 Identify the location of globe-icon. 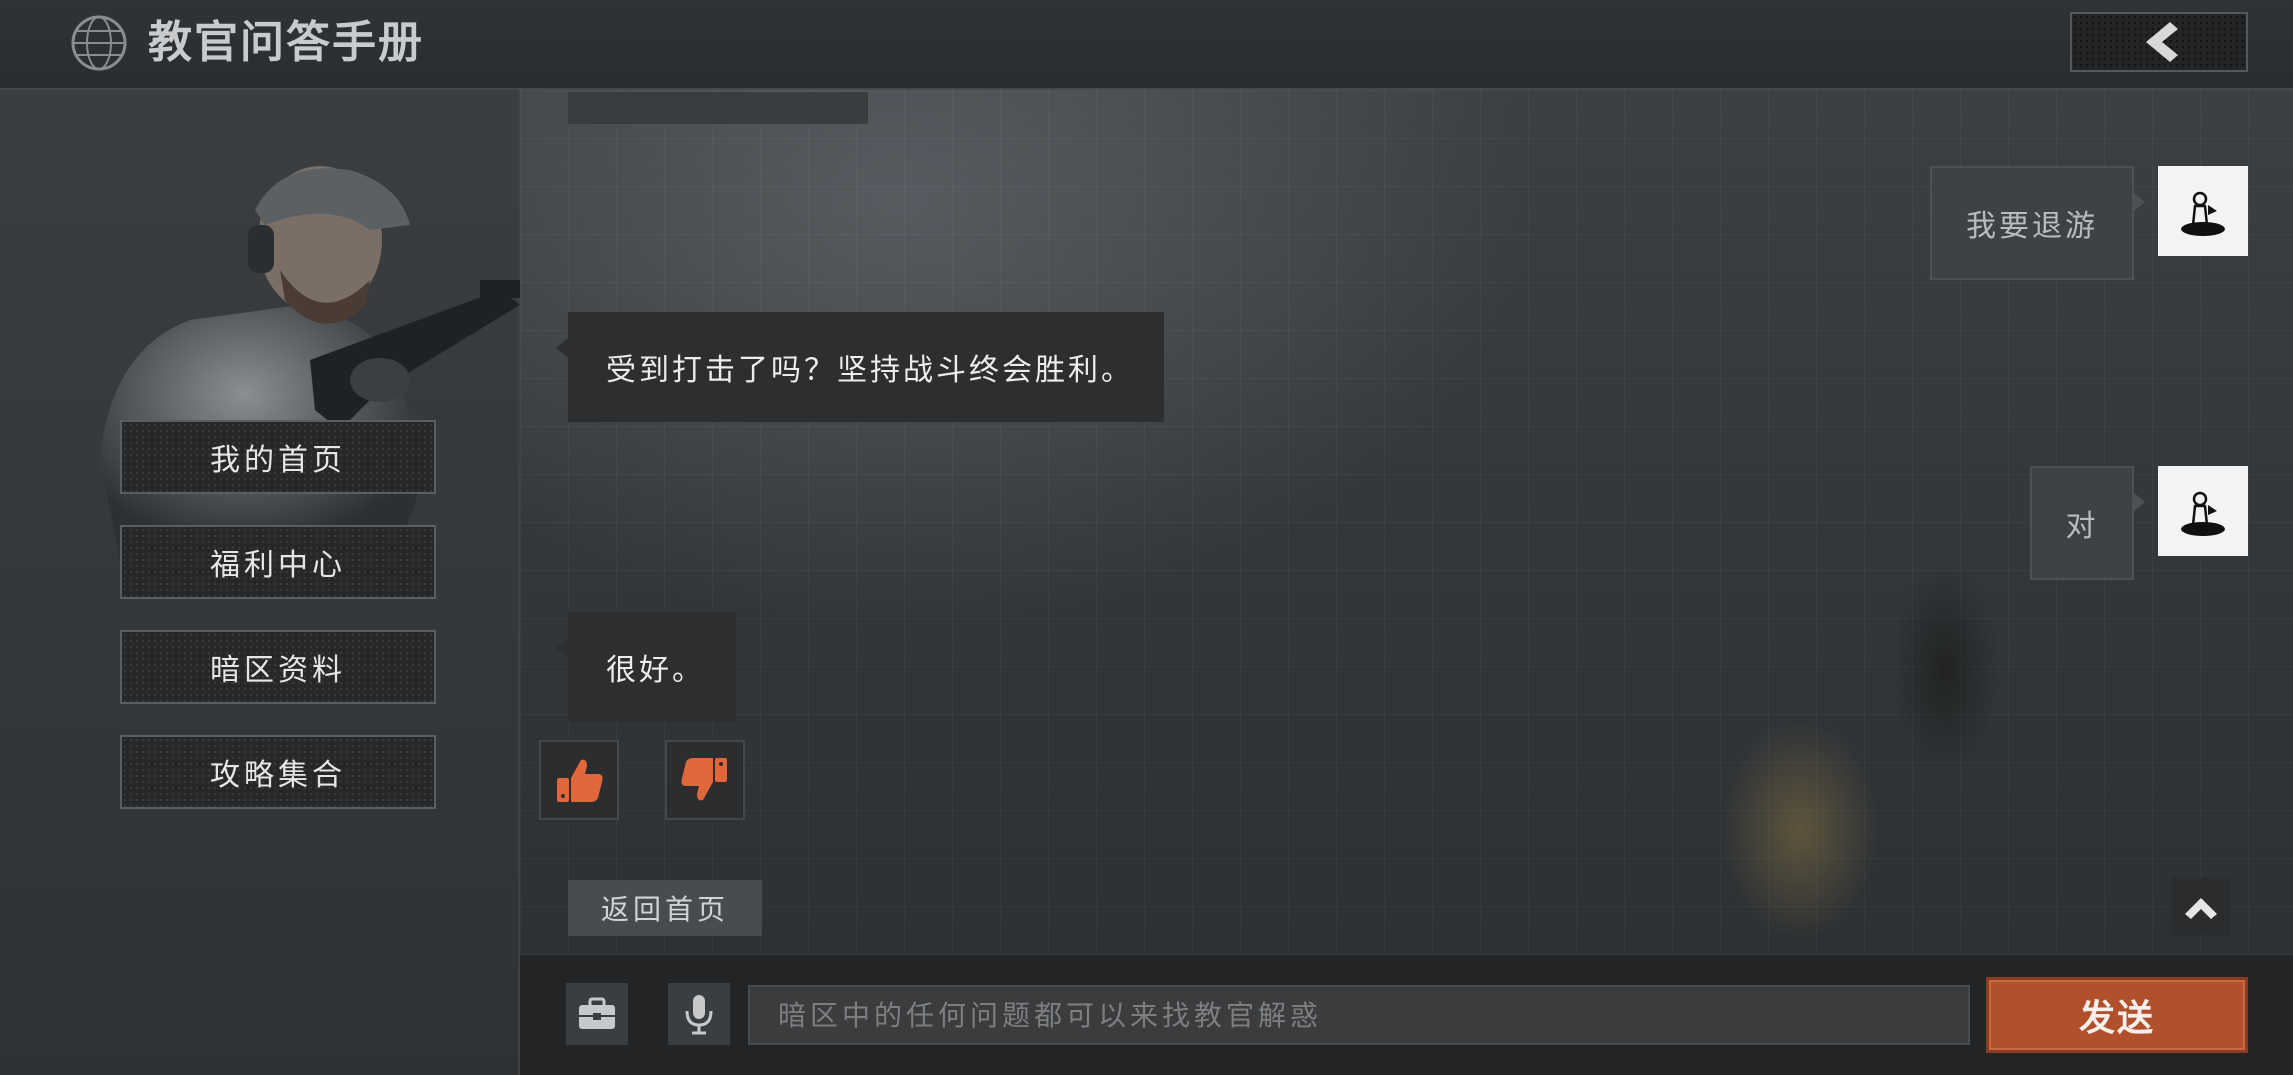
(99, 43).